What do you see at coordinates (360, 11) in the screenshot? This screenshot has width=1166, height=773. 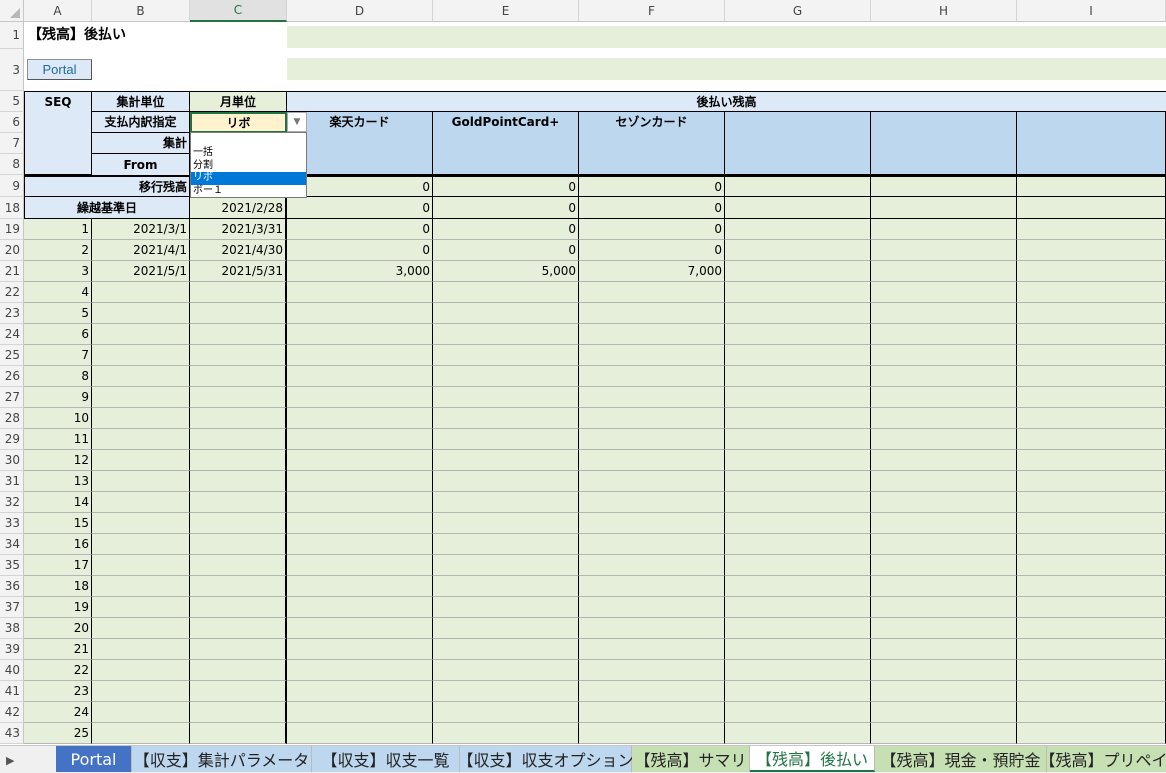 I see `column-header-d: D` at bounding box center [360, 11].